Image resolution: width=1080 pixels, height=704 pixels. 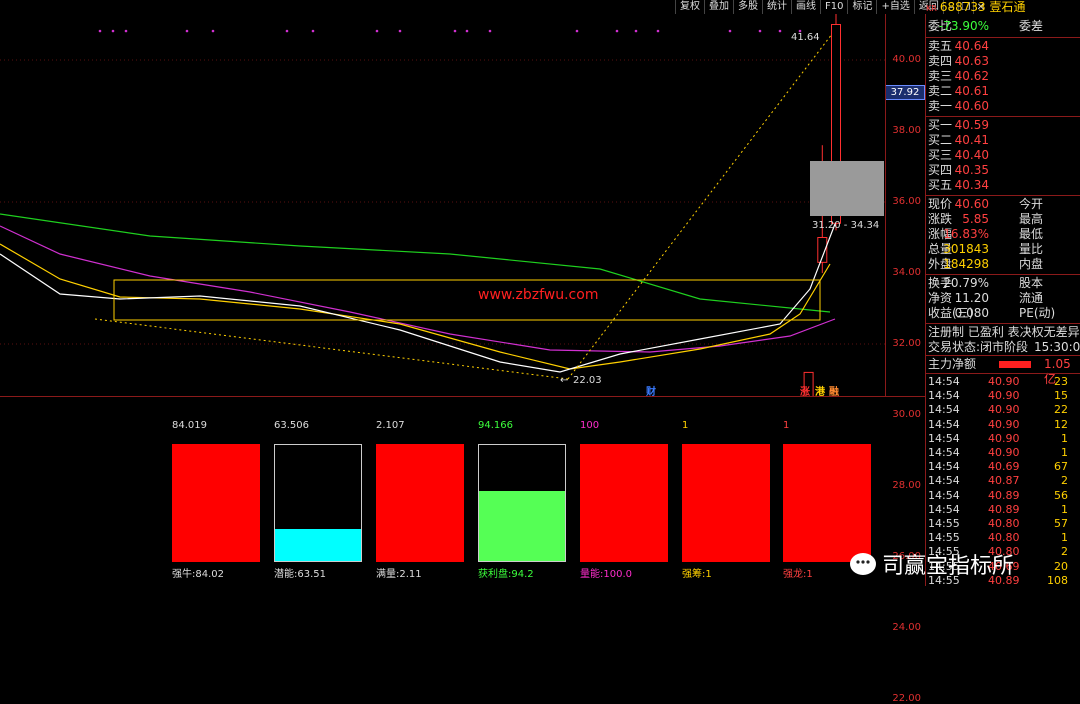 I want to click on tick-row: 14:54 40.90 23, so click(x=1003, y=382).